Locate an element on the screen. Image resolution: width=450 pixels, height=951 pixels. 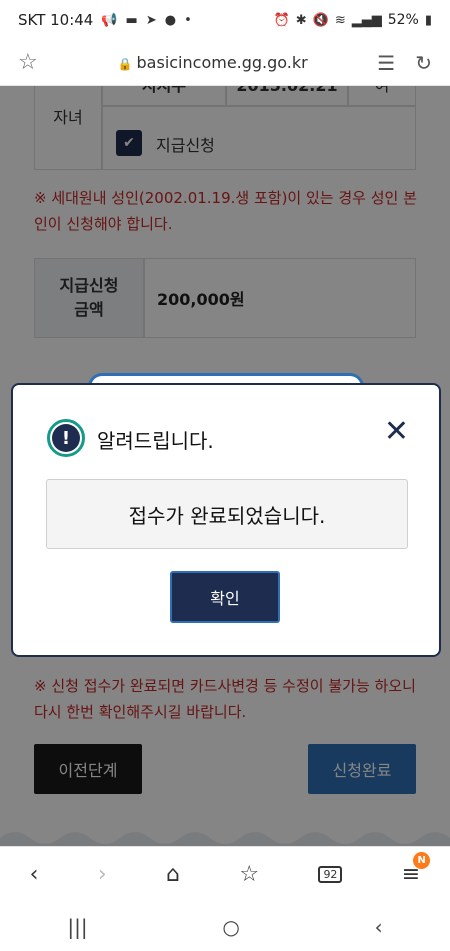
carrier-time: SKT 10:44 is located at coordinates (56, 20).